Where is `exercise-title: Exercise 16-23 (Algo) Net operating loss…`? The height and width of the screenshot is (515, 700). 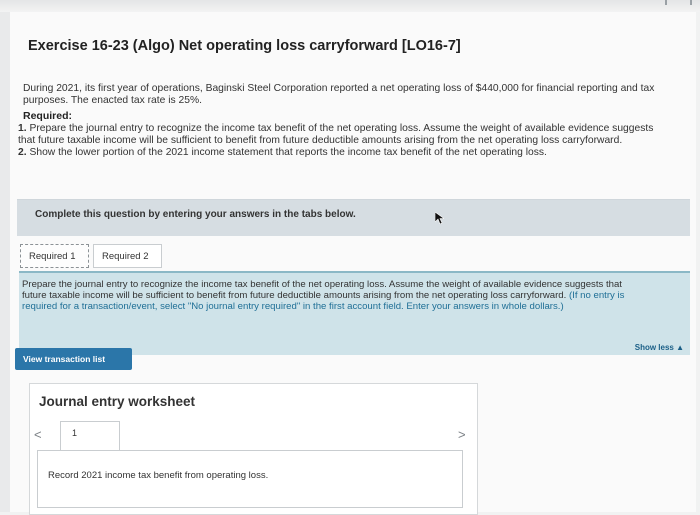
exercise-title: Exercise 16-23 (Algo) Net operating loss… is located at coordinates (244, 46).